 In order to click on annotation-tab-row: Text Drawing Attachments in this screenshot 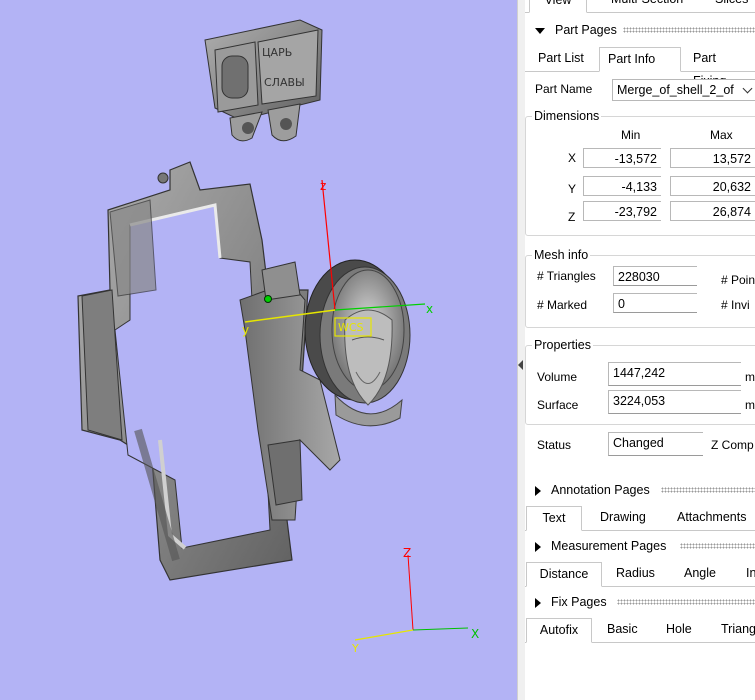, I will do `click(640, 518)`.